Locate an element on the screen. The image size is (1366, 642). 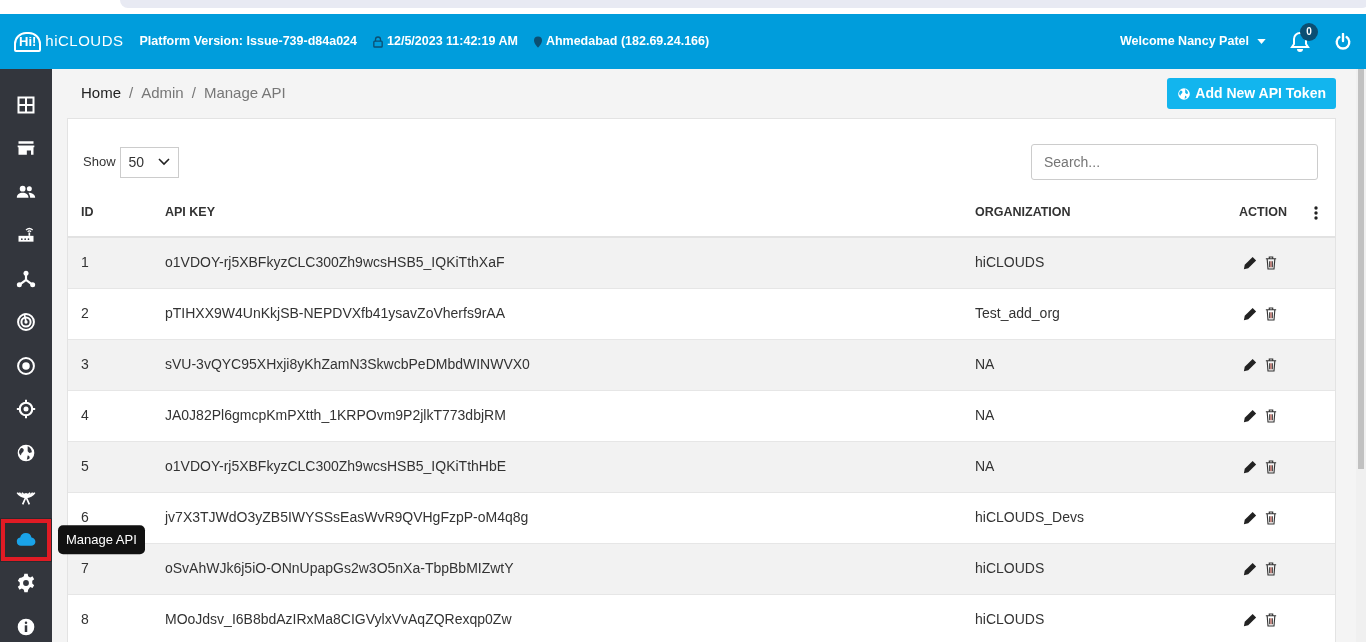
date-time: 12/5/2023 11:42:19 AM is located at coordinates (452, 42).